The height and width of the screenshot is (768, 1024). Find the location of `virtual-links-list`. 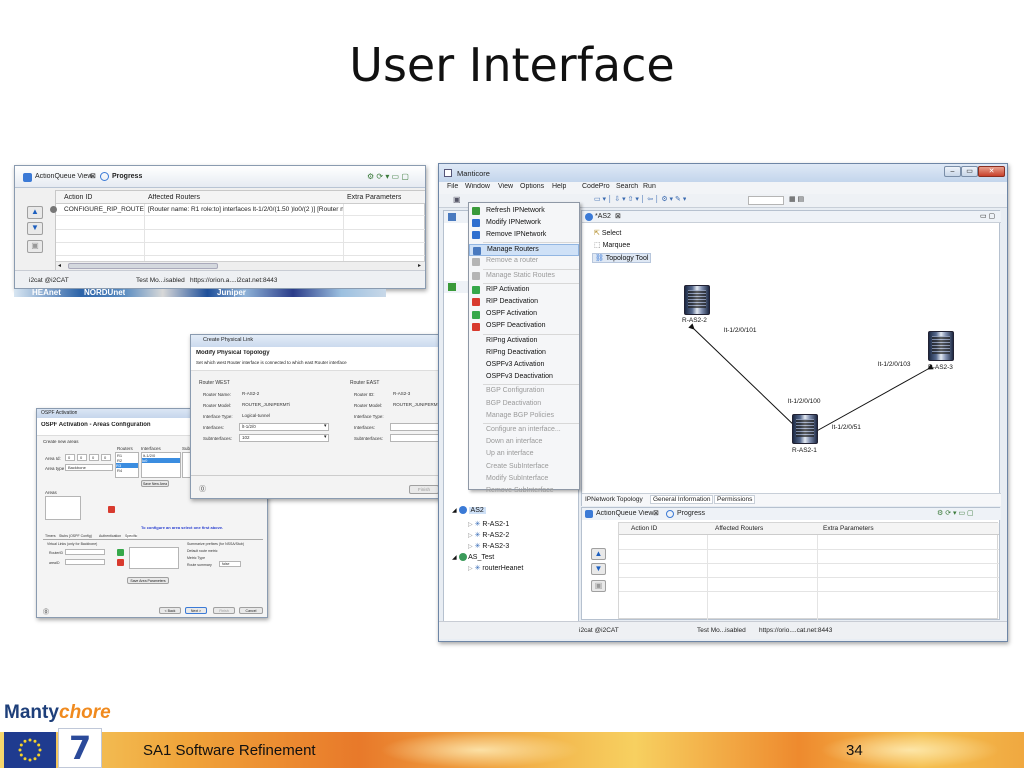

virtual-links-list is located at coordinates (154, 558).